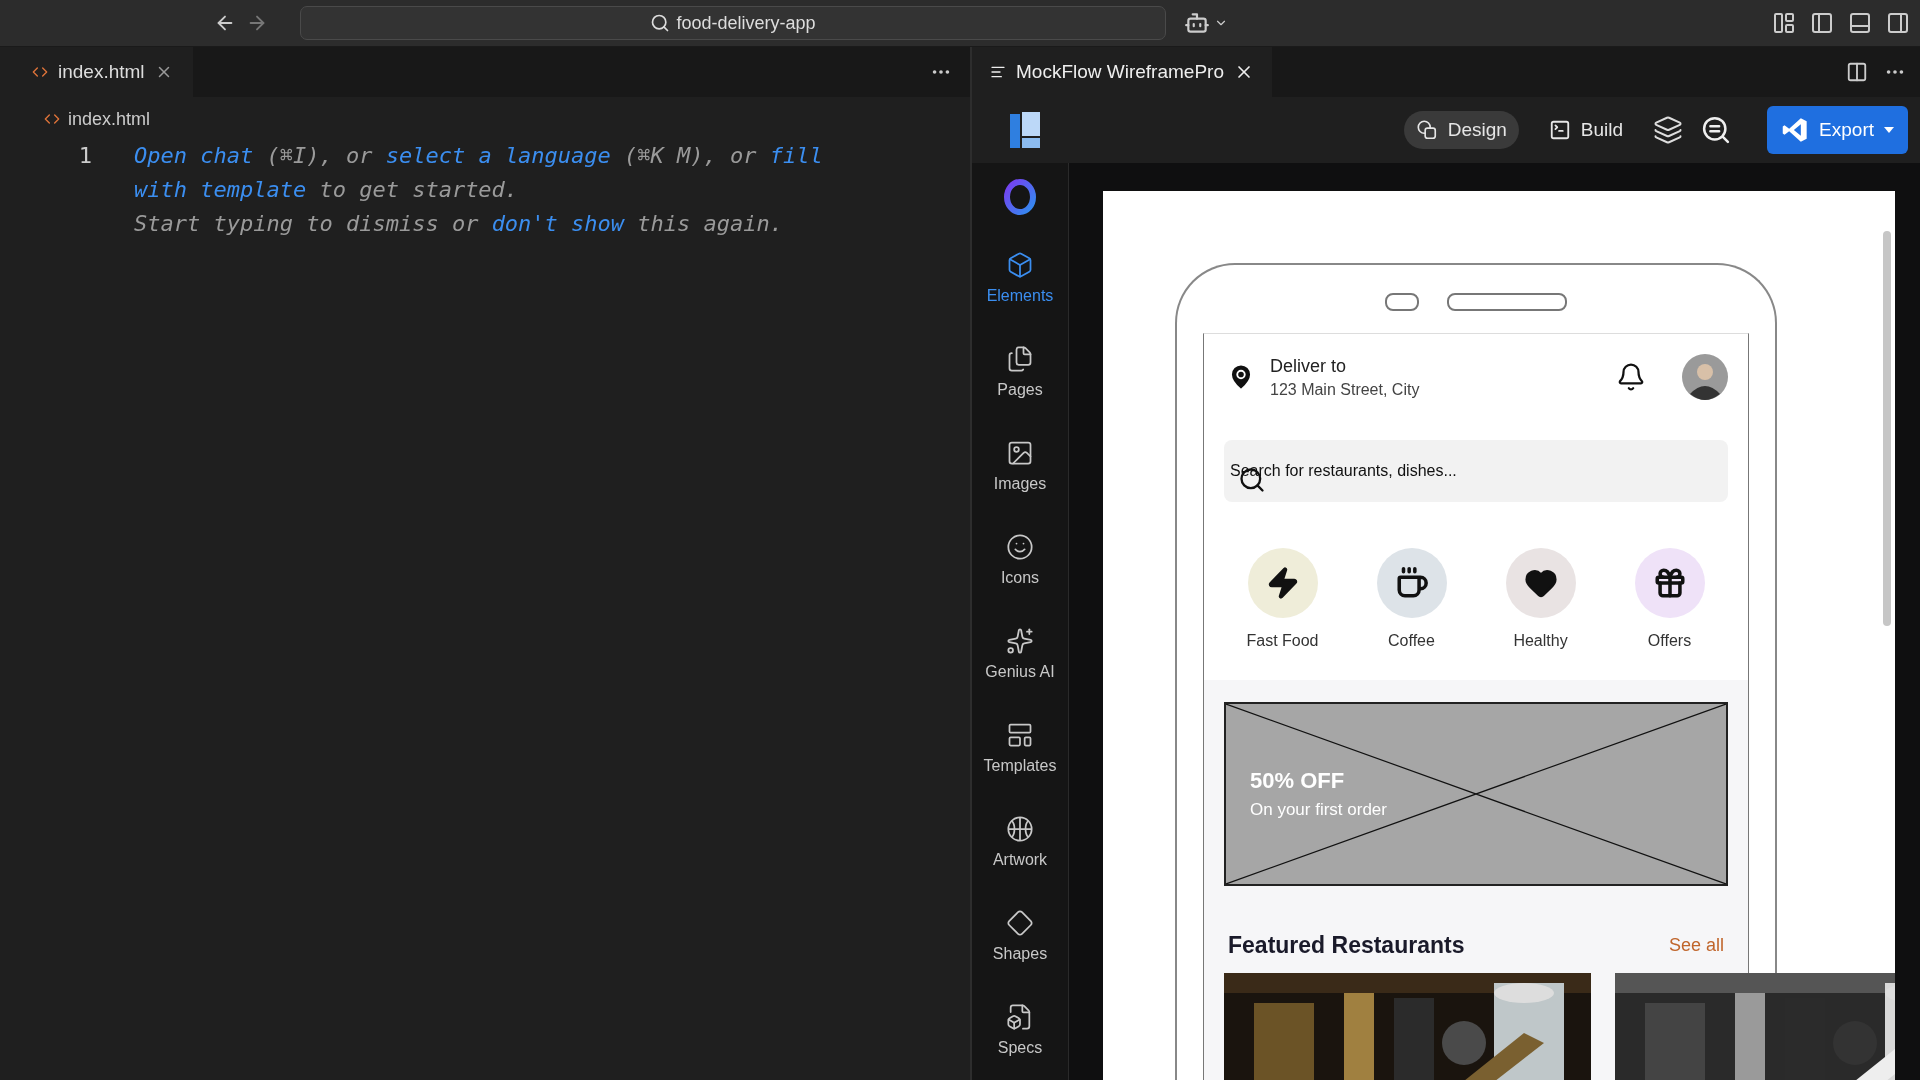 The height and width of the screenshot is (1080, 1920). What do you see at coordinates (1318, 810) in the screenshot?
I see `banner-subtitle: On your first order` at bounding box center [1318, 810].